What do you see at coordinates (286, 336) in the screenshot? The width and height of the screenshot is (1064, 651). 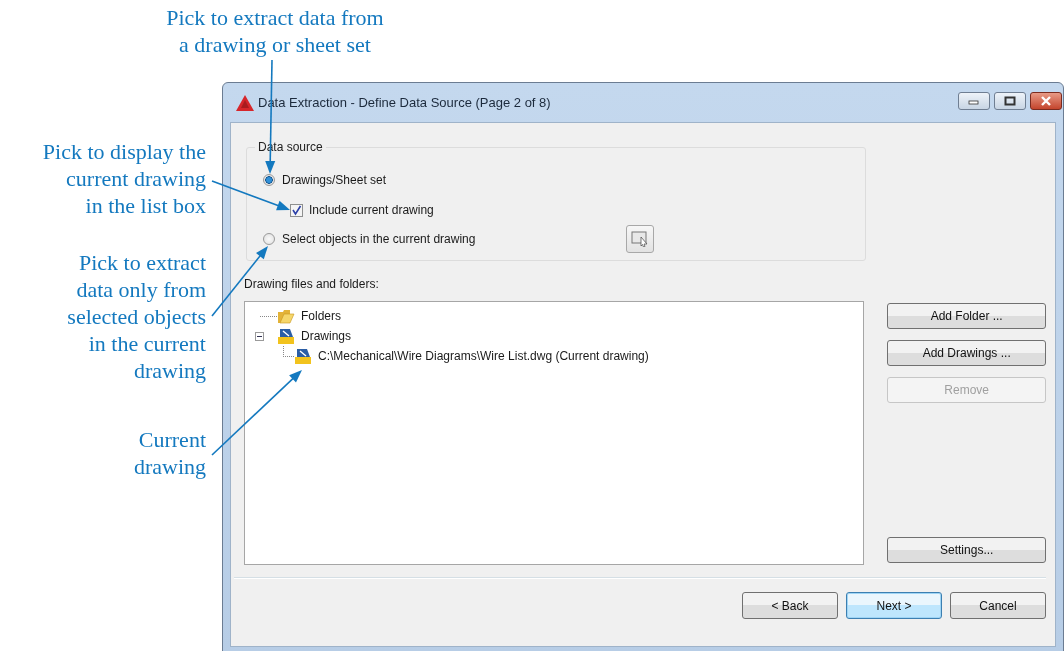 I see `drawing-folder-icon` at bounding box center [286, 336].